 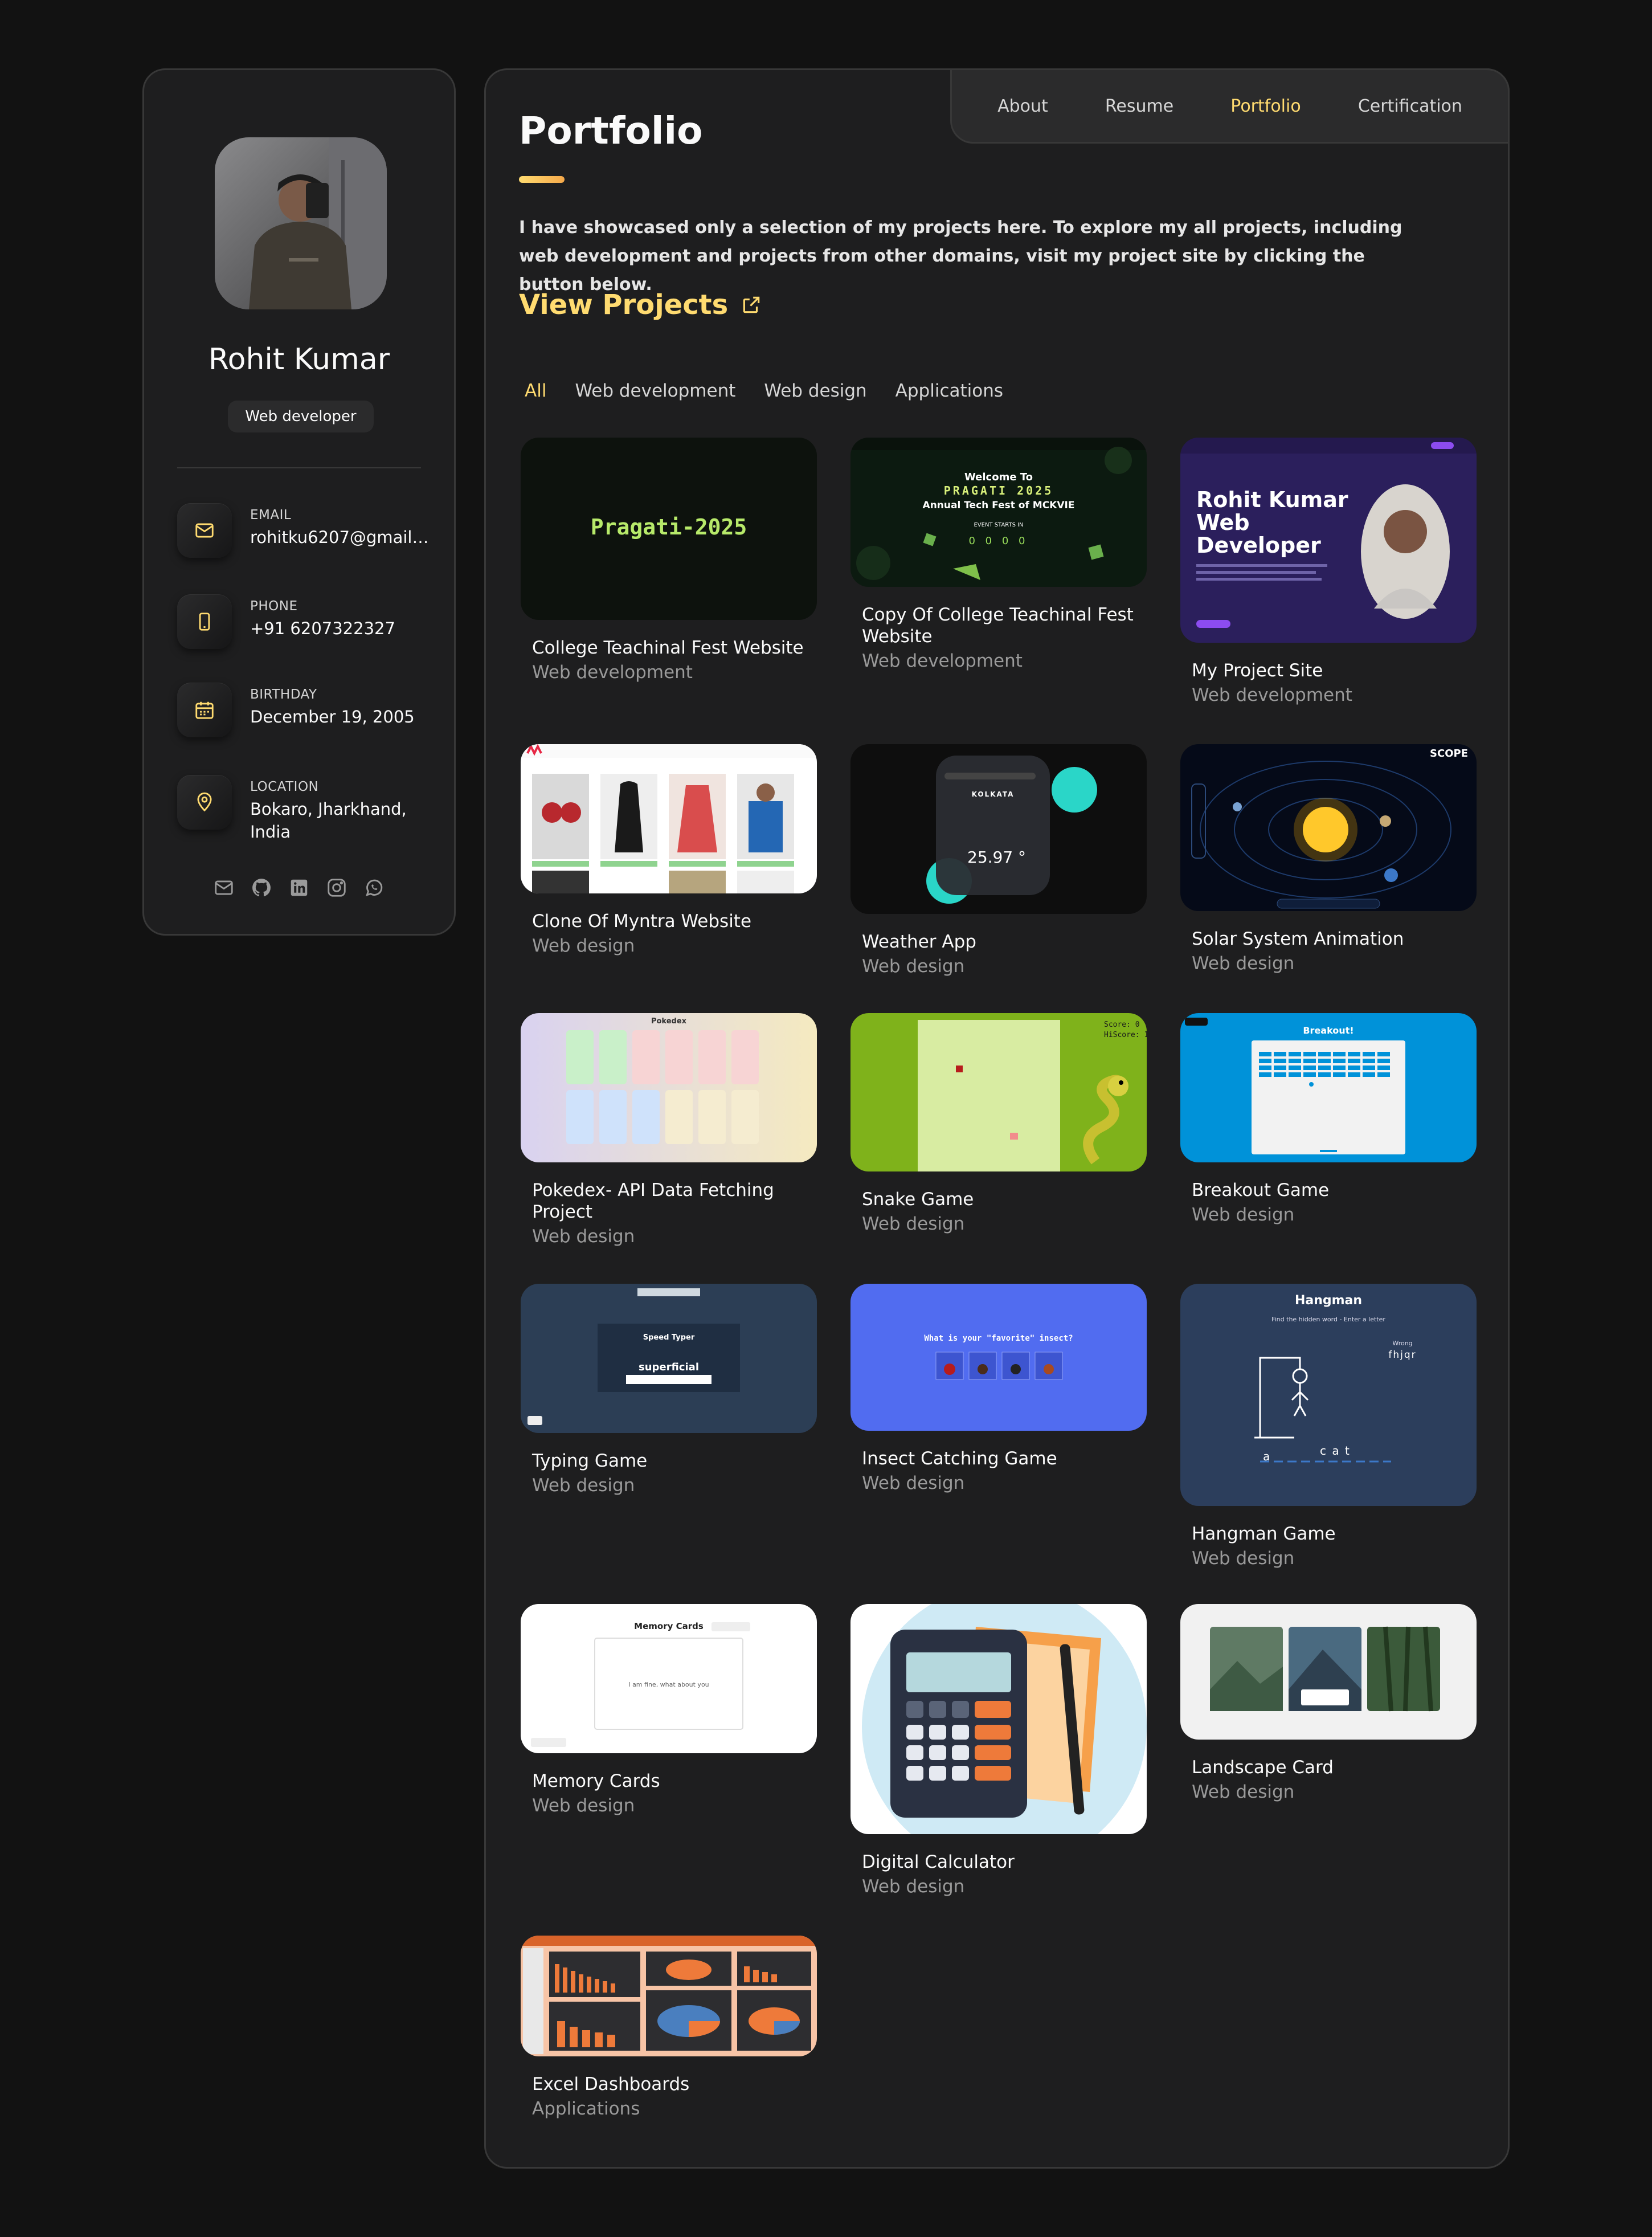 What do you see at coordinates (1328, 860) in the screenshot?
I see `project-card: SCOPE Solar System Animation Web design` at bounding box center [1328, 860].